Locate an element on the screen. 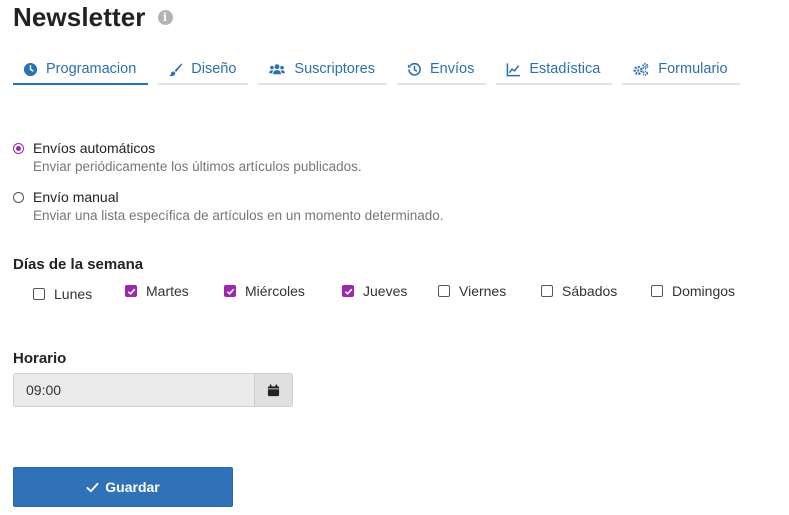 The image size is (789, 515). tab-label: Envíos is located at coordinates (452, 69).